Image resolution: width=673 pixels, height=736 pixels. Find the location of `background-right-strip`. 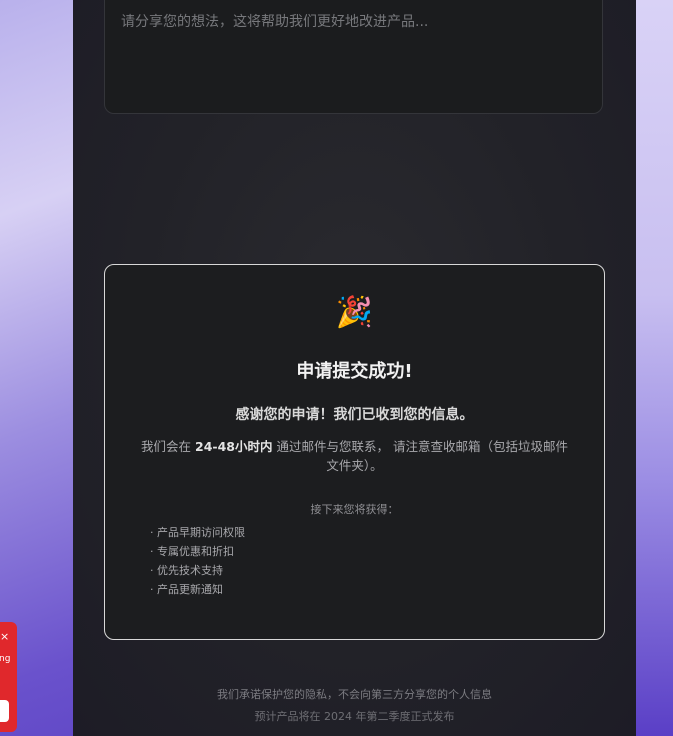

background-right-strip is located at coordinates (653, 368).